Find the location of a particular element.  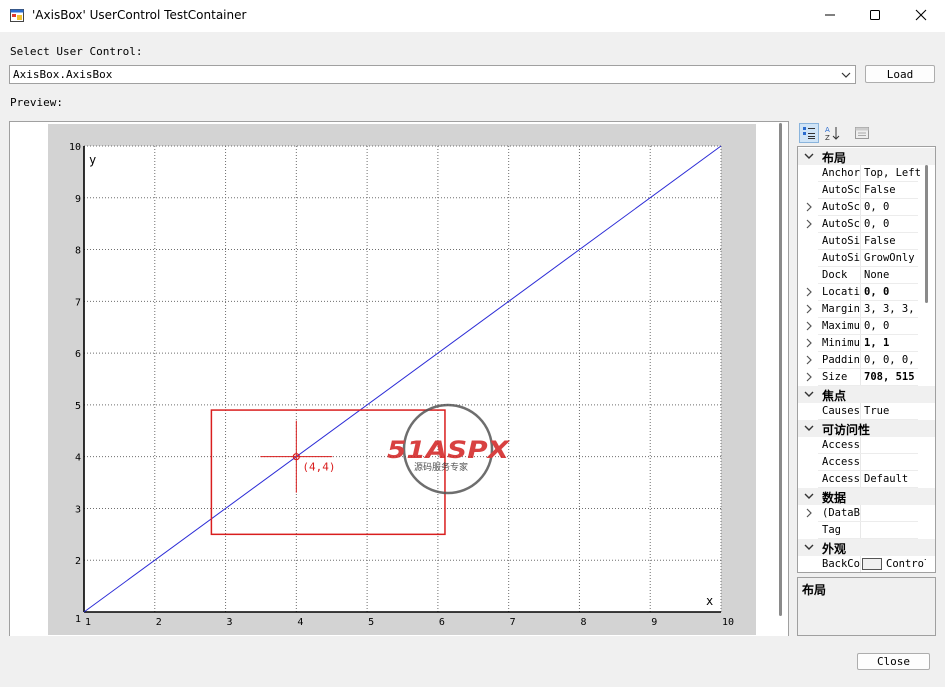

property-value: GrowOnly is located at coordinates (892, 258).